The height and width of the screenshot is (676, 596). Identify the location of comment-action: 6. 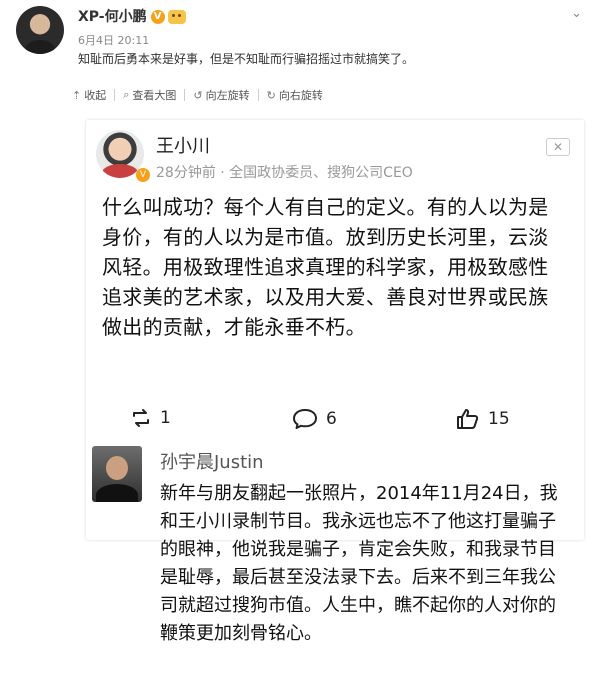
(314, 419).